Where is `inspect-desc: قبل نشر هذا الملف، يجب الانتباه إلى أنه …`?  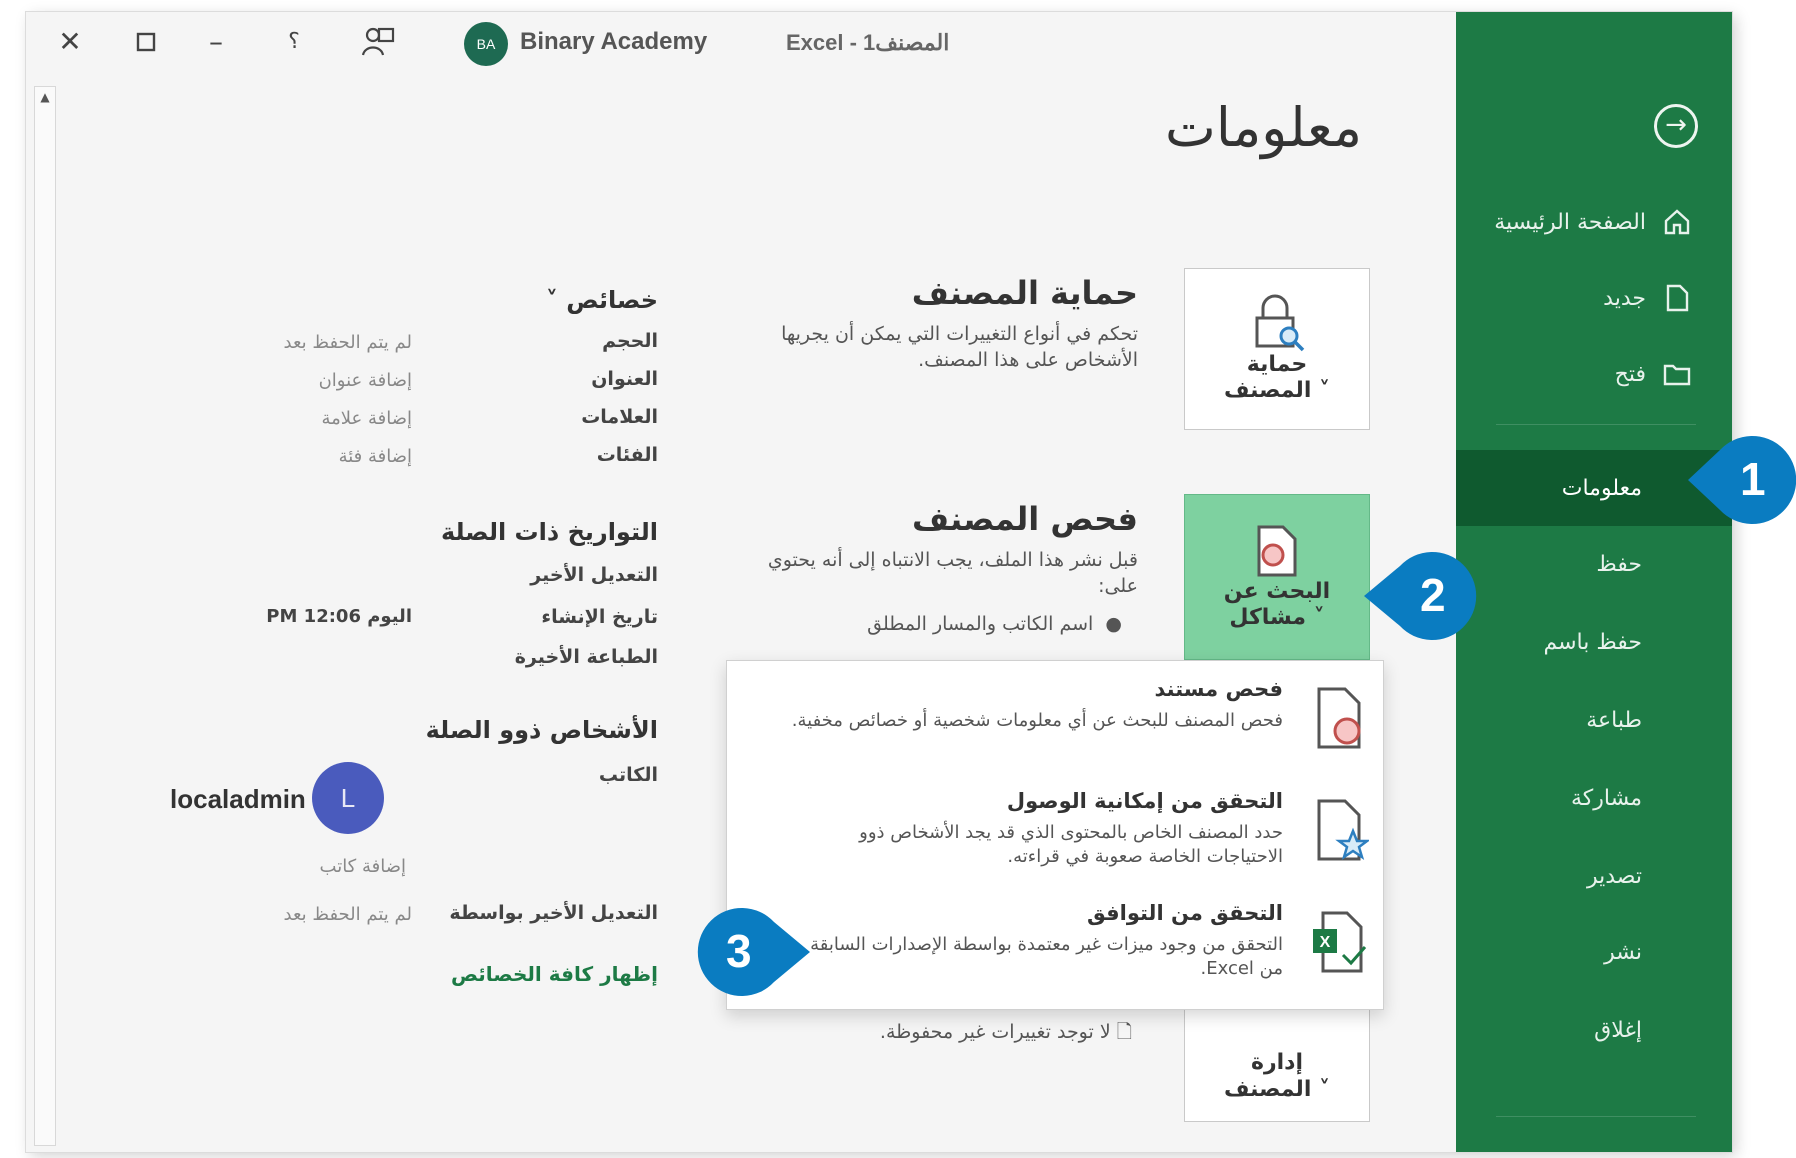
inspect-desc: قبل نشر هذا الملف، يجب الانتباه إلى أنه … is located at coordinates (952, 573).